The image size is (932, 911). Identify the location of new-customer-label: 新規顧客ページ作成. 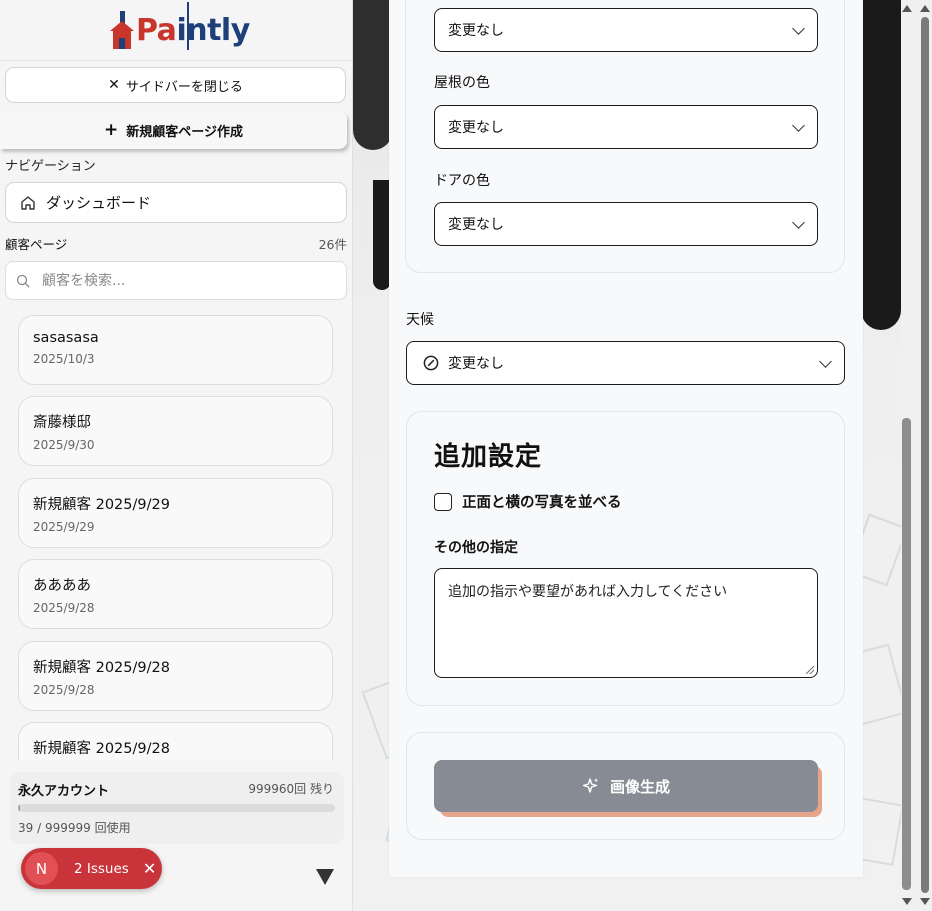
(184, 132).